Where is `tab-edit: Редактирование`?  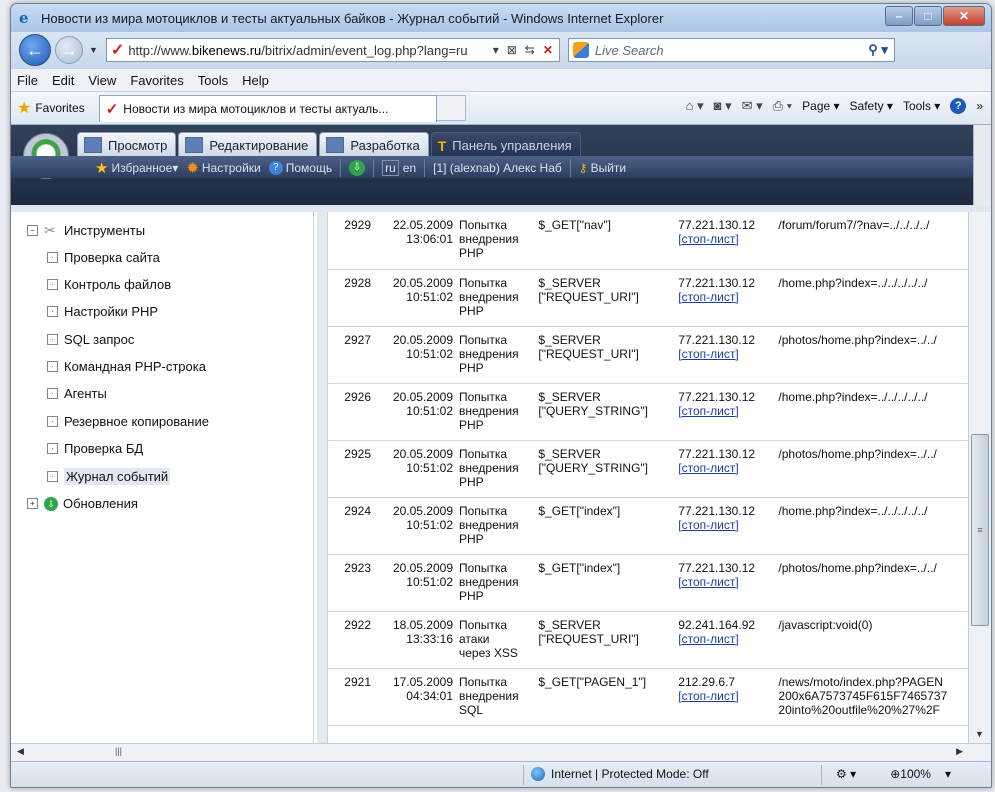
tab-edit: Редактирование is located at coordinates (248, 144).